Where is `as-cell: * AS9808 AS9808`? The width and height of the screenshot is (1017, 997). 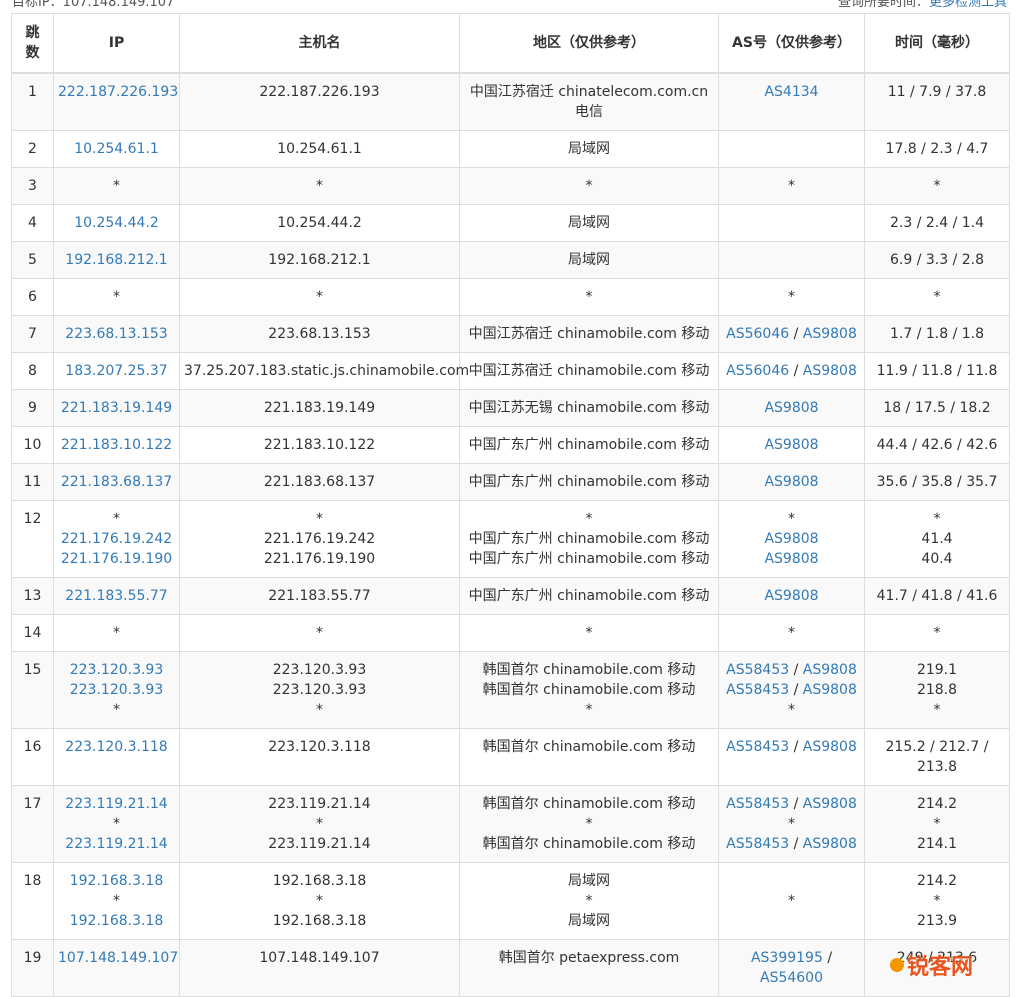 as-cell: * AS9808 AS9808 is located at coordinates (791, 539).